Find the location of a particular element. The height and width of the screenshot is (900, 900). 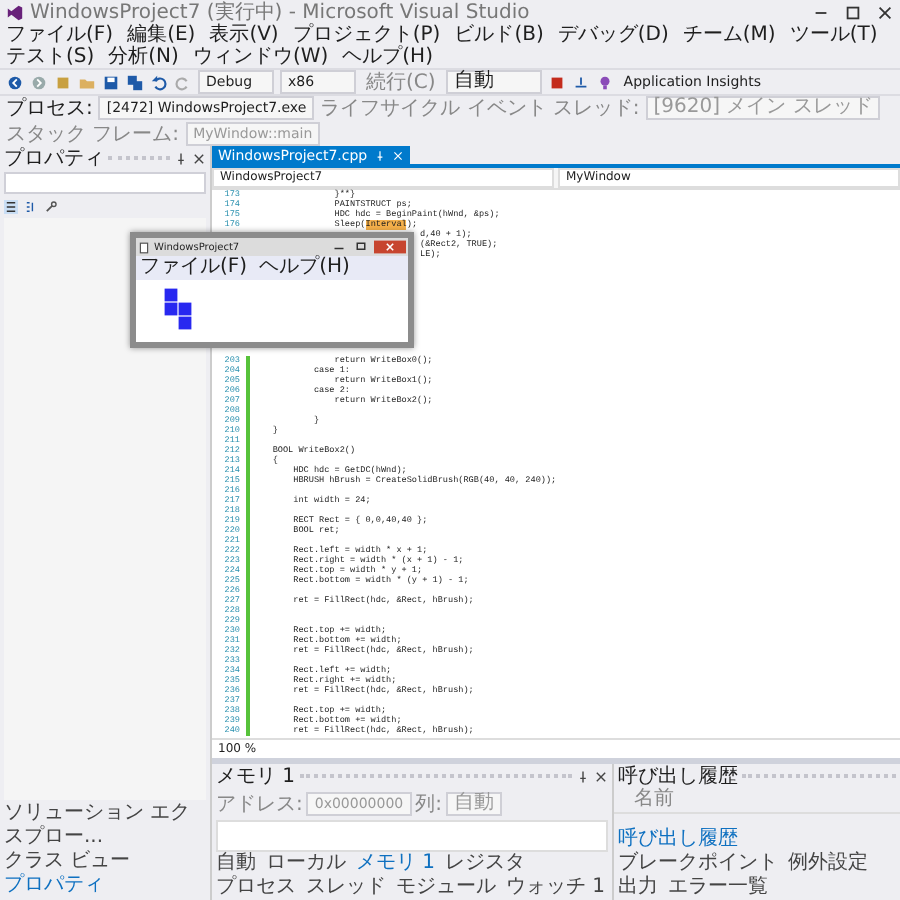

panel-tab: レジスタ is located at coordinates (485, 864).